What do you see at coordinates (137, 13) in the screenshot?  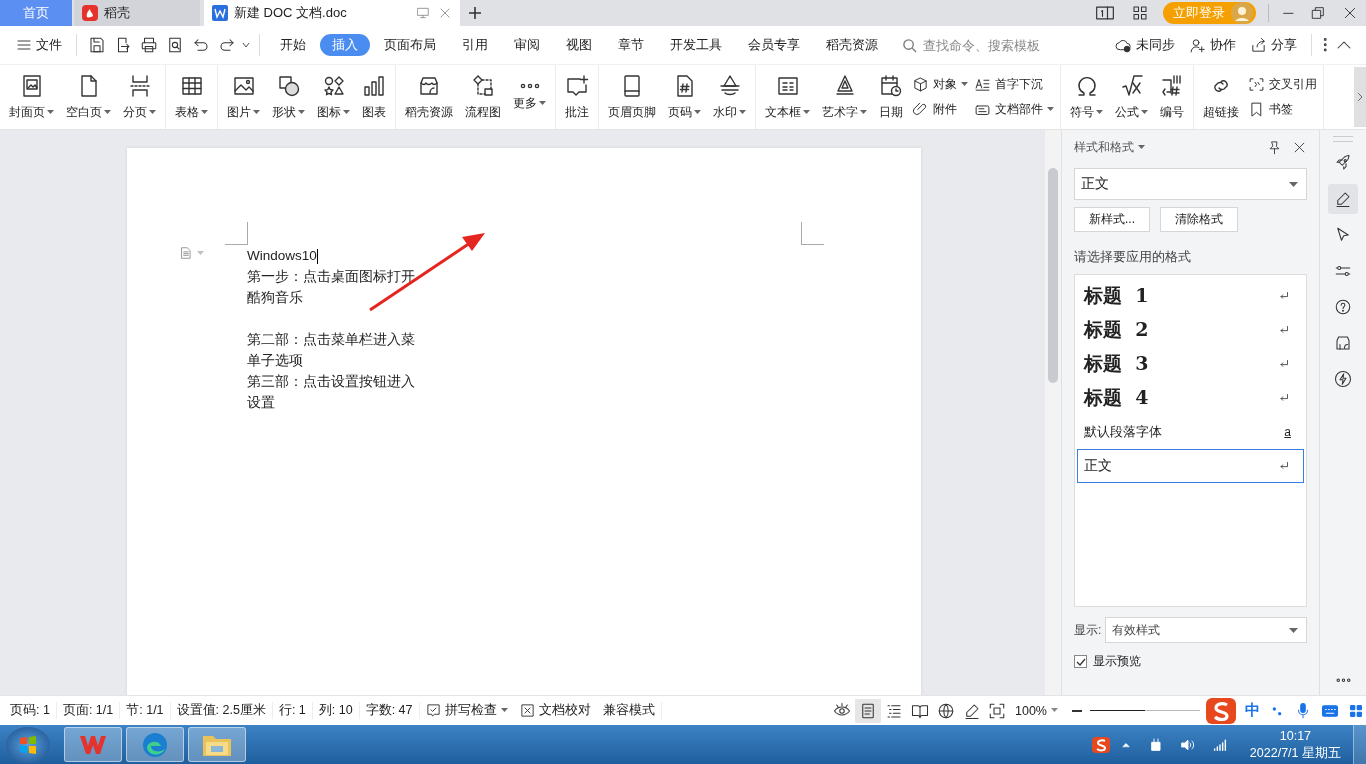 I see `document-tab: 稻壳` at bounding box center [137, 13].